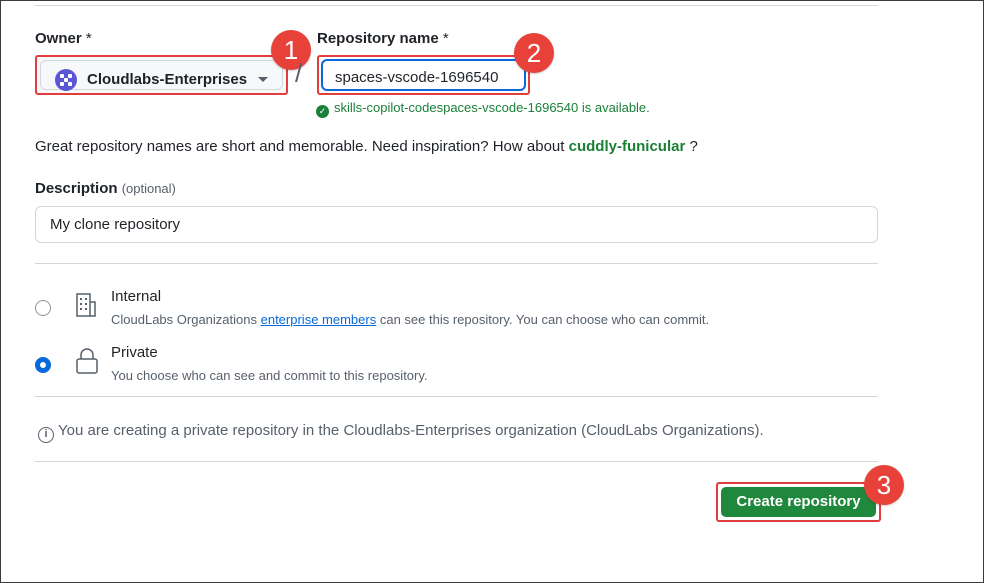 This screenshot has height=583, width=984. Describe the element at coordinates (76, 188) in the screenshot. I see `description-label-text: Description` at that location.